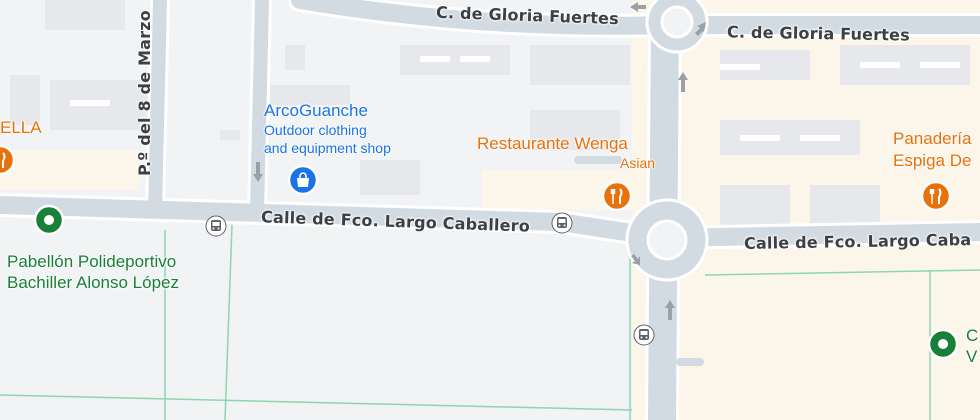  Describe the element at coordinates (21, 127) in the screenshot. I see `poi-ella-name: ELLA` at that location.